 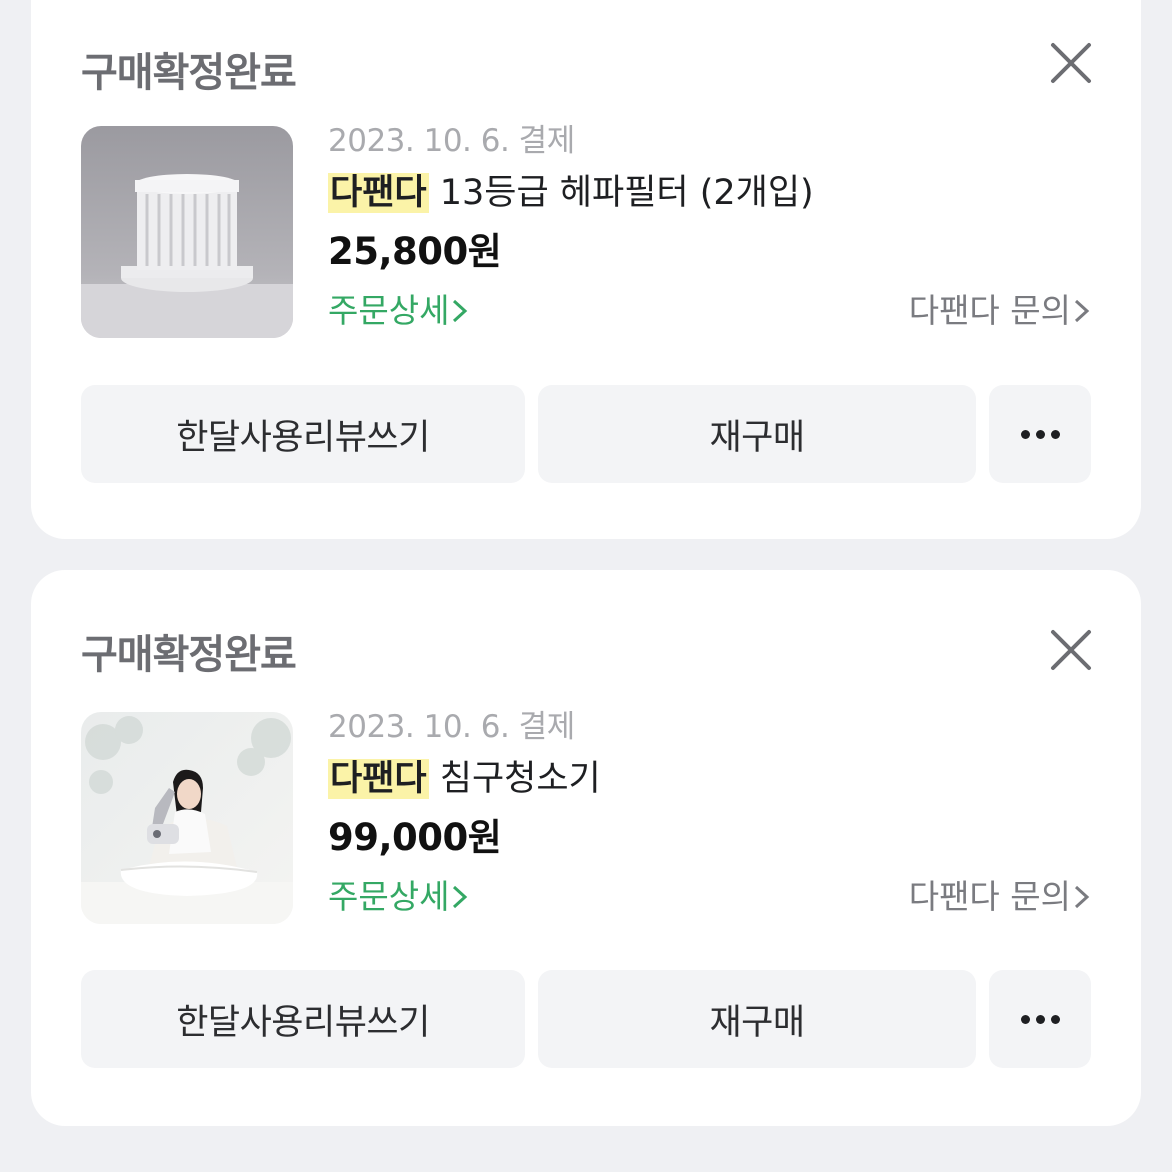 I want to click on product-price: 99,000원, so click(x=415, y=837).